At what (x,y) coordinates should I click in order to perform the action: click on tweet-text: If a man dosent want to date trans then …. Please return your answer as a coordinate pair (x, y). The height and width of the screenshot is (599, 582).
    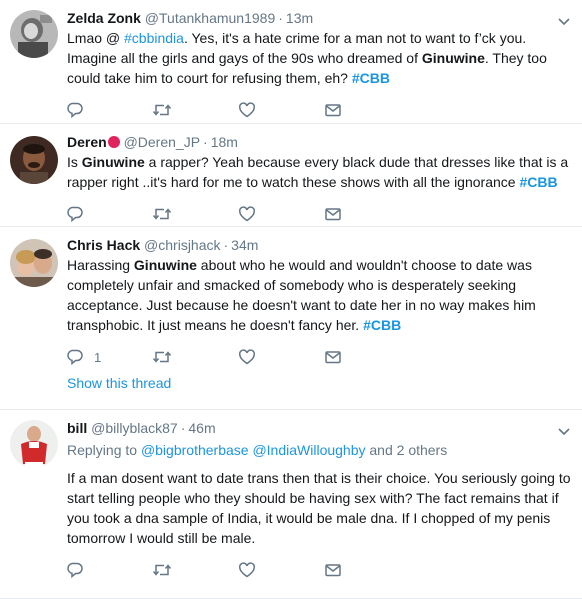
    Looking at the image, I should click on (319, 508).